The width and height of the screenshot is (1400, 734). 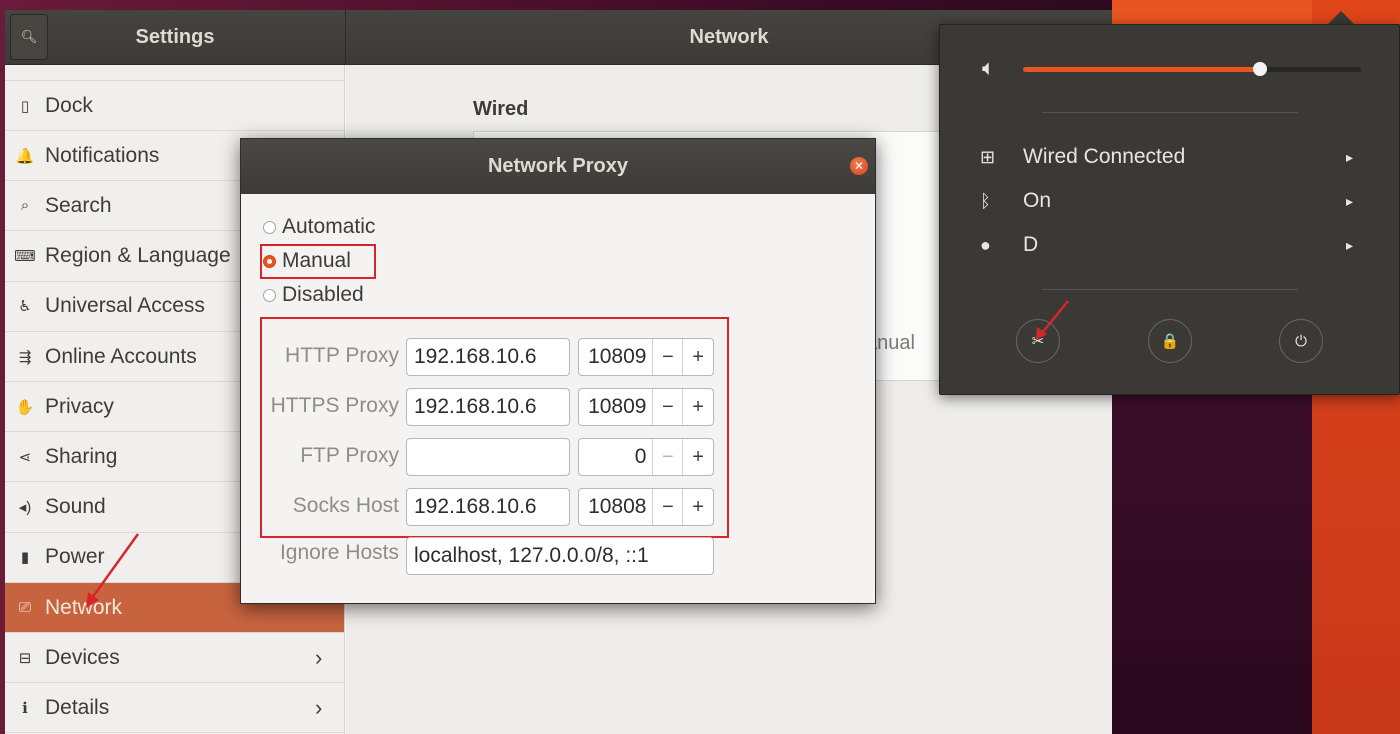 What do you see at coordinates (989, 67) in the screenshot?
I see `speaker-icon: 🔈︎` at bounding box center [989, 67].